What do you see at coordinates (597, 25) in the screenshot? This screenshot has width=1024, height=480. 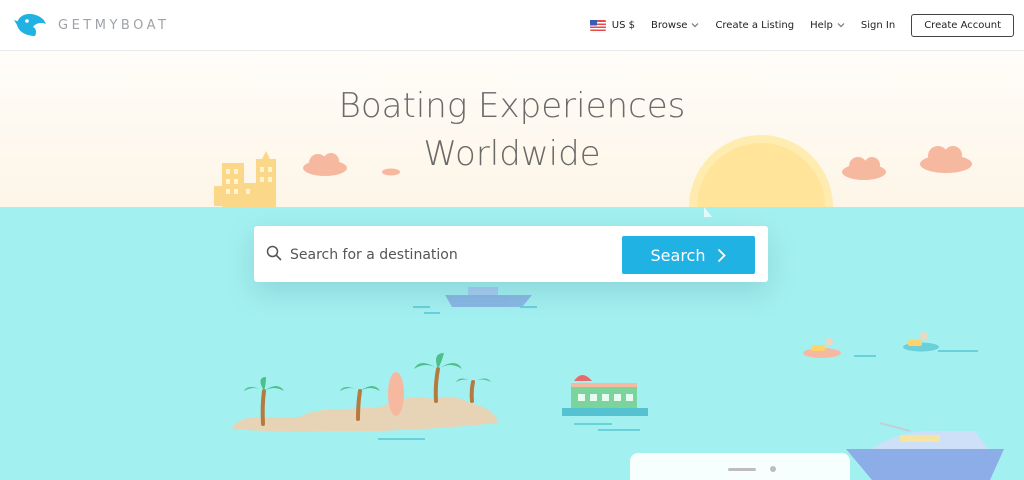 I see `us-flag-icon` at bounding box center [597, 25].